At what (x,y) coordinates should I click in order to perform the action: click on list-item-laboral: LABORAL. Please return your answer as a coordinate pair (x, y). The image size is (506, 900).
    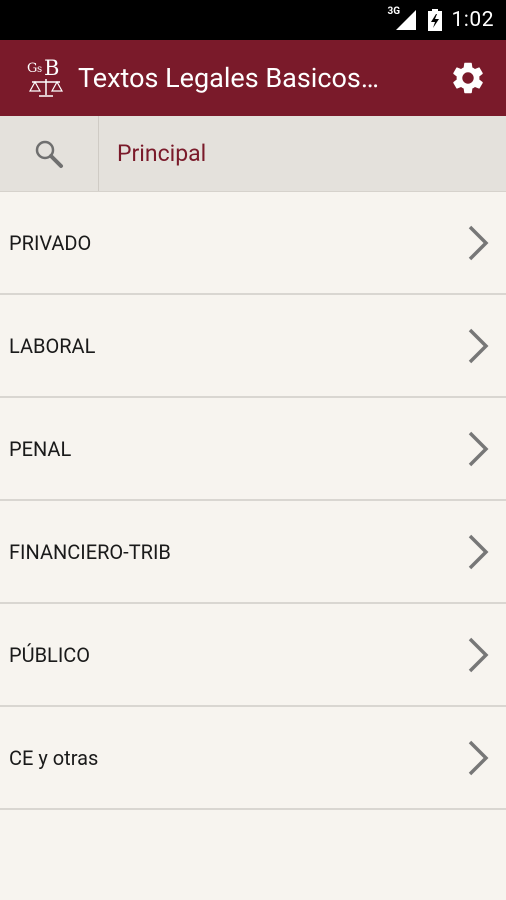
    Looking at the image, I should click on (253, 346).